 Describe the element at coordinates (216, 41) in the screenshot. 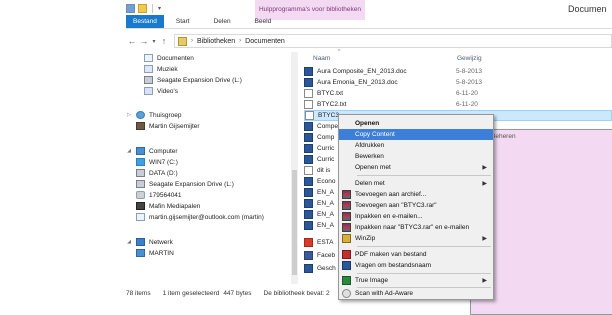

I see `breadcrumb-libraries: Bibliotheken` at that location.